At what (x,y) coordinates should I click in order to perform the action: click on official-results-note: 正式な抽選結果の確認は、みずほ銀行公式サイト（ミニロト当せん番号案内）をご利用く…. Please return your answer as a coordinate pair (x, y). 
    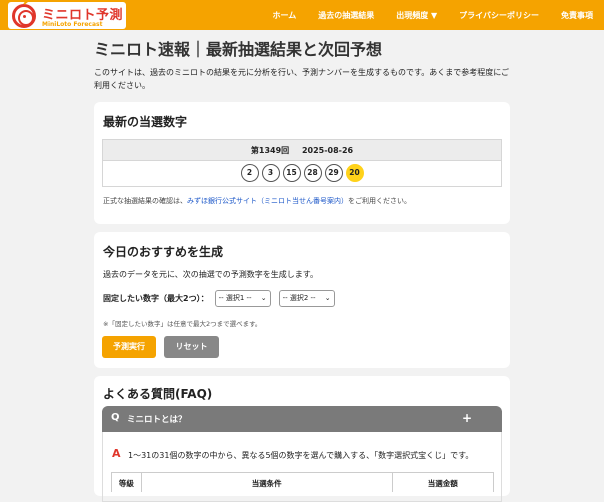
    Looking at the image, I should click on (257, 201).